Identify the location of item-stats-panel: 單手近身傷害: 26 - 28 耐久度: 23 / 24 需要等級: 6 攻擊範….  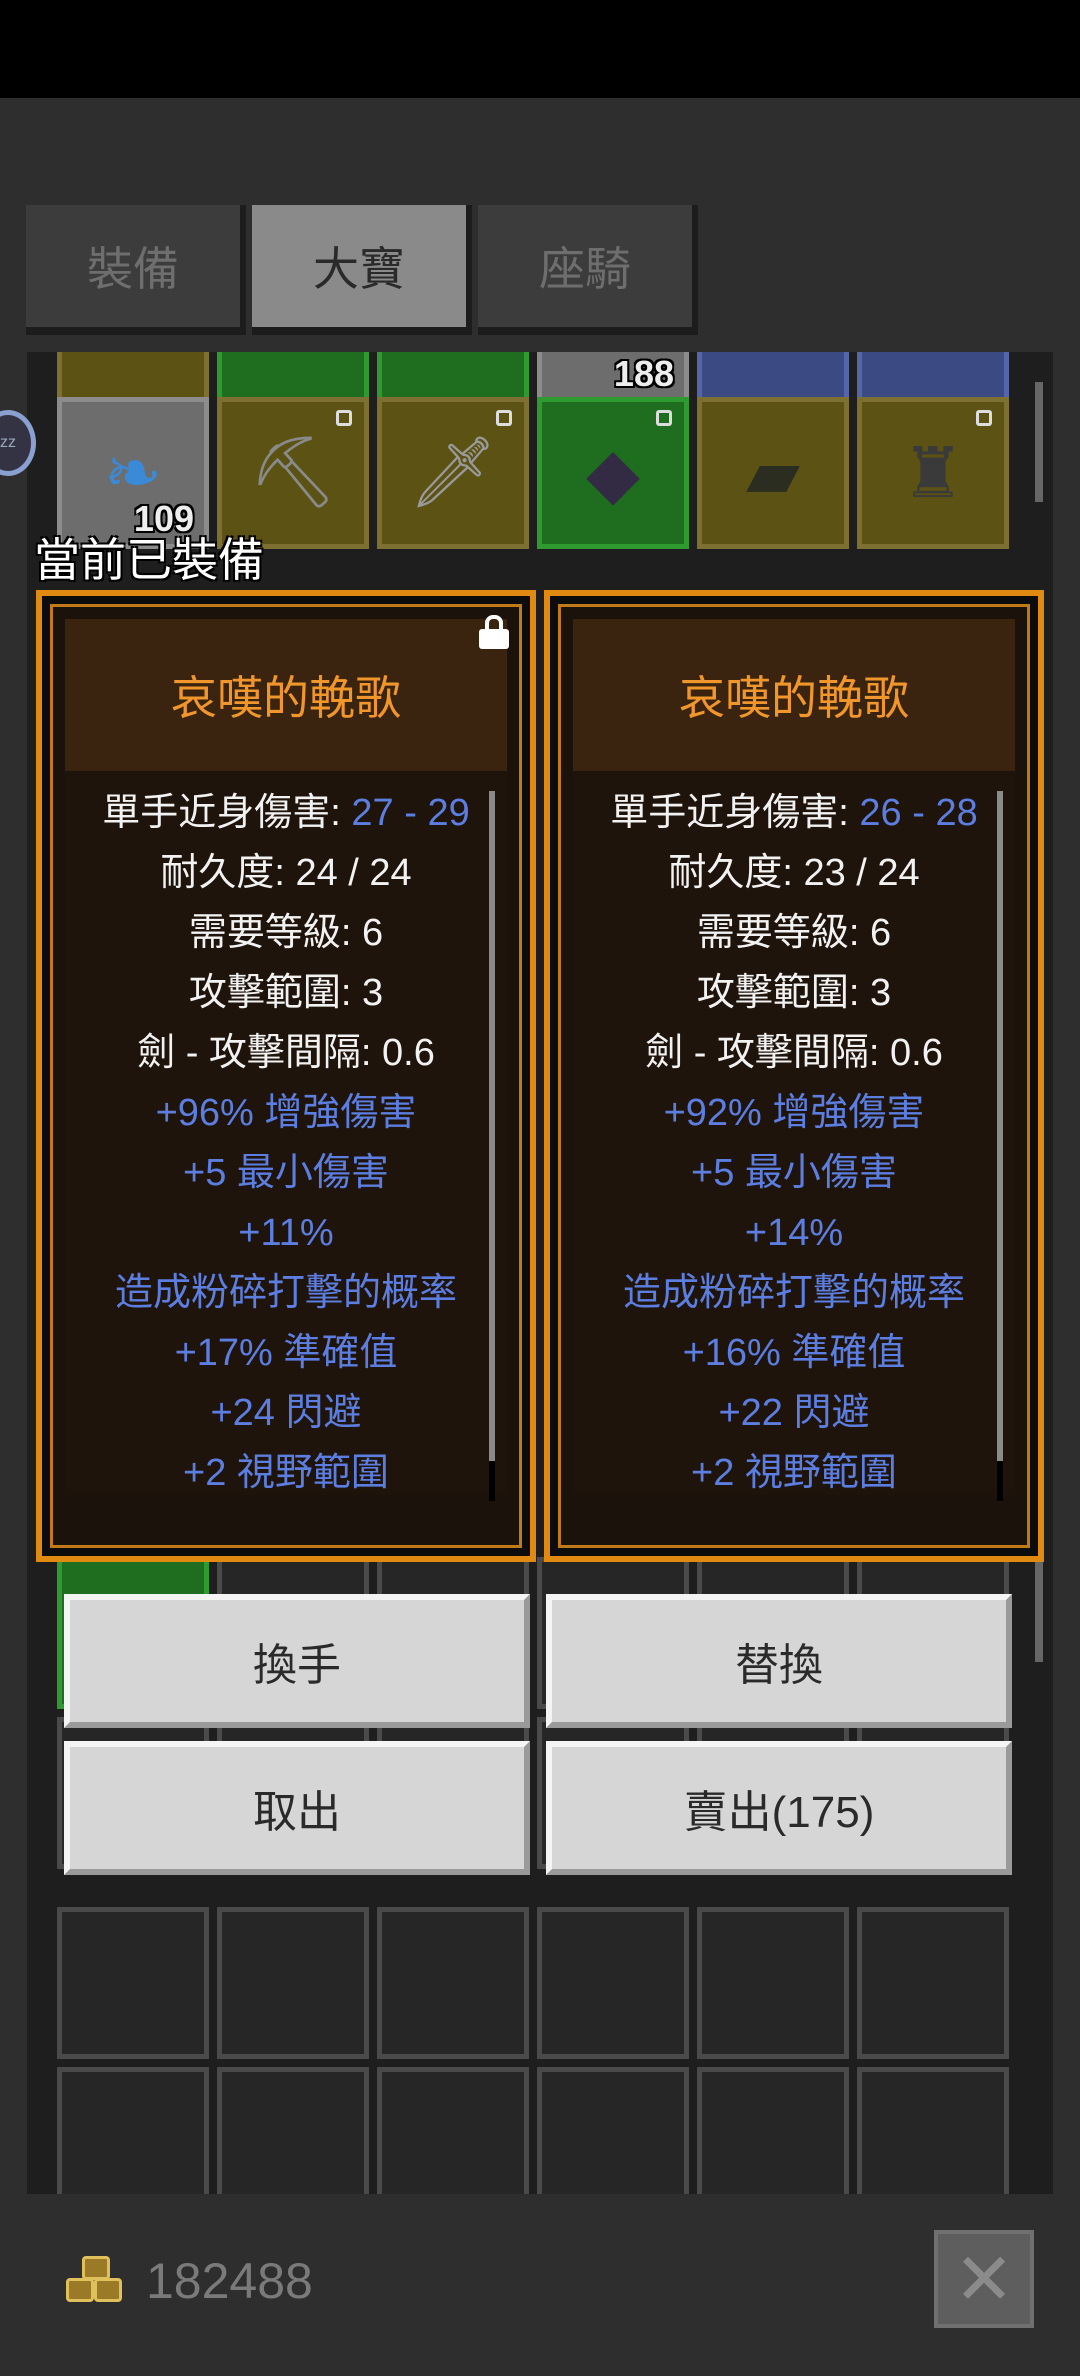
(794, 1136).